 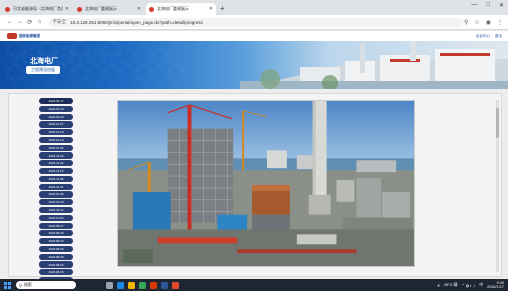 I want to click on bookmark-star-icon: ☆, so click(x=476, y=22).